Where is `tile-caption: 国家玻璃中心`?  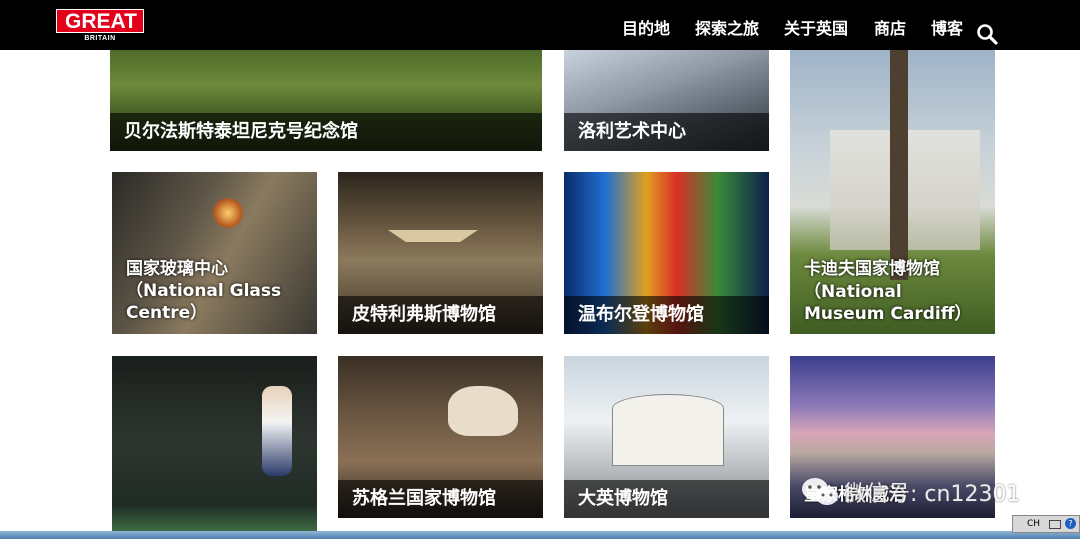
tile-caption: 国家玻璃中心 is located at coordinates (177, 269).